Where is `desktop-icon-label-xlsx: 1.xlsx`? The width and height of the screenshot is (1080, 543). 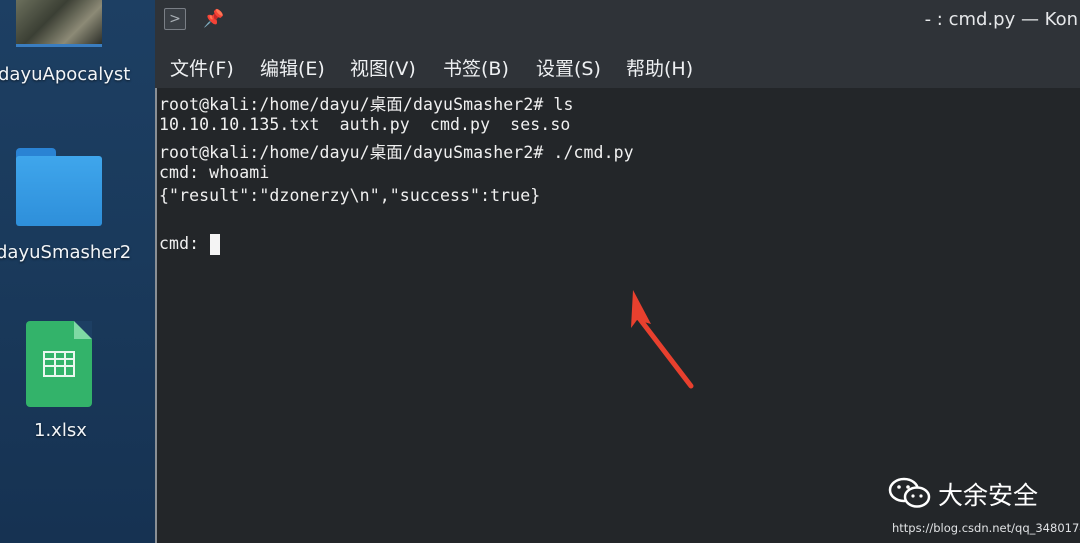
desktop-icon-label-xlsx: 1.xlsx is located at coordinates (60, 430).